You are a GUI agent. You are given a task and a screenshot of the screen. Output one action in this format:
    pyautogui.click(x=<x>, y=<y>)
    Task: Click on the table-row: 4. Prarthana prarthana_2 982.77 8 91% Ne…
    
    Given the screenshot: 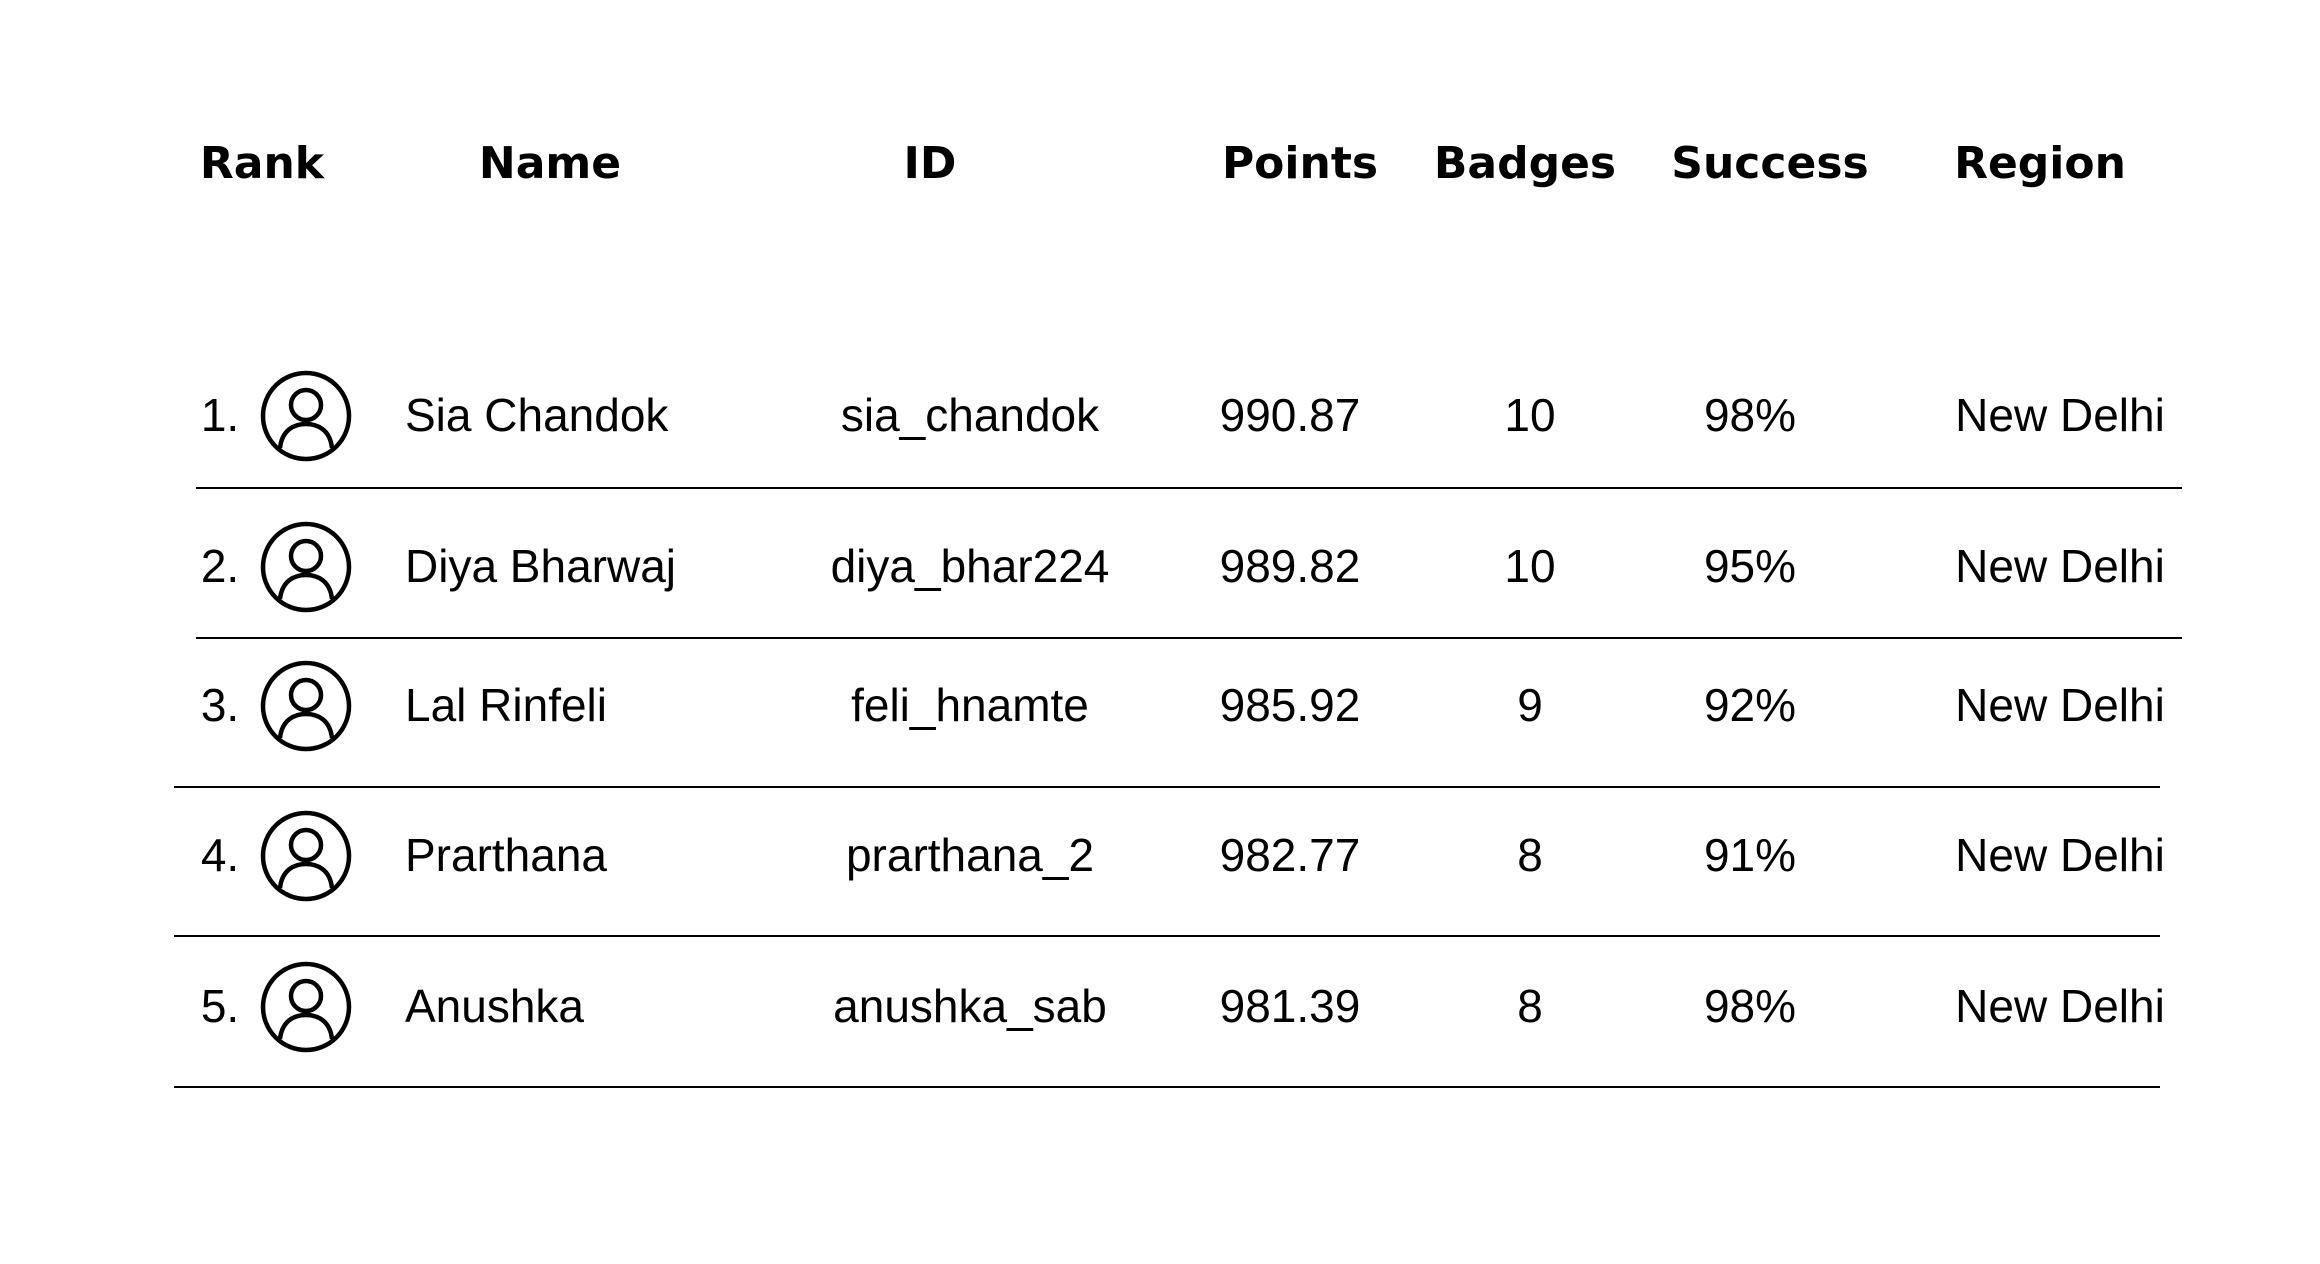 What is the action you would take?
    pyautogui.click(x=1160, y=855)
    